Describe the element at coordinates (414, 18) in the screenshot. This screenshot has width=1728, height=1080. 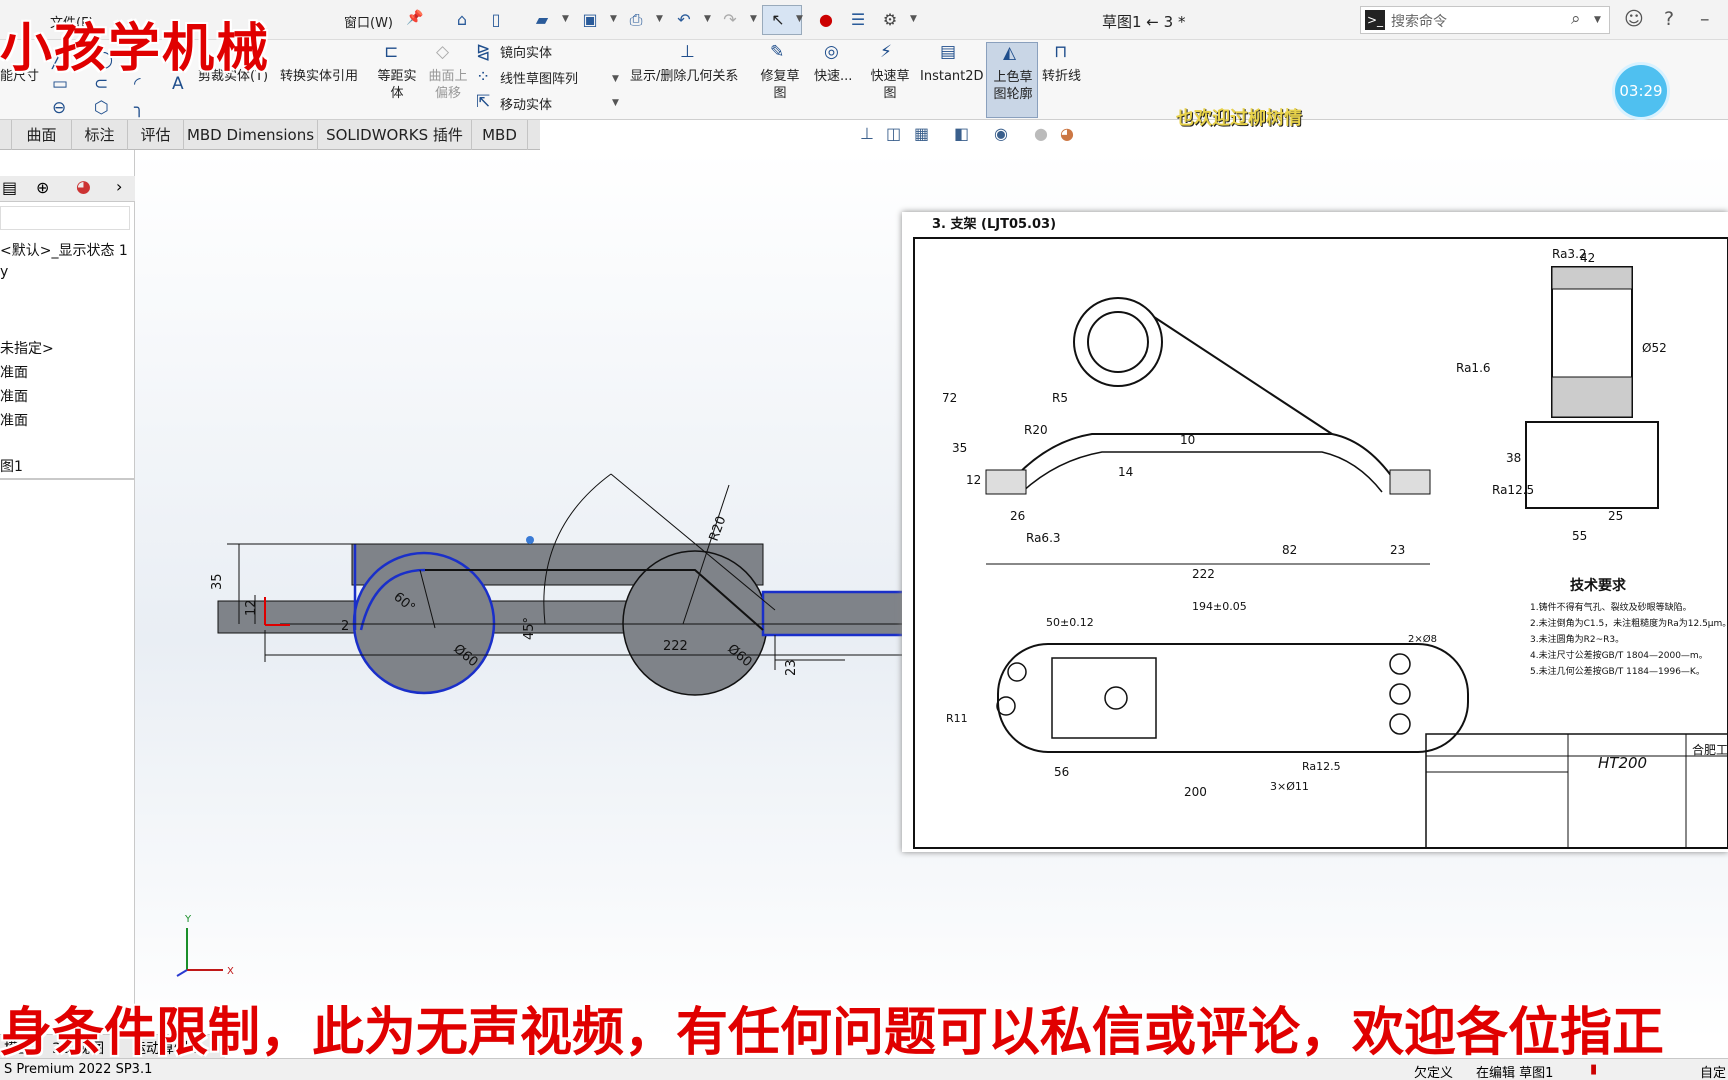
I see `pin-icon: 📌` at that location.